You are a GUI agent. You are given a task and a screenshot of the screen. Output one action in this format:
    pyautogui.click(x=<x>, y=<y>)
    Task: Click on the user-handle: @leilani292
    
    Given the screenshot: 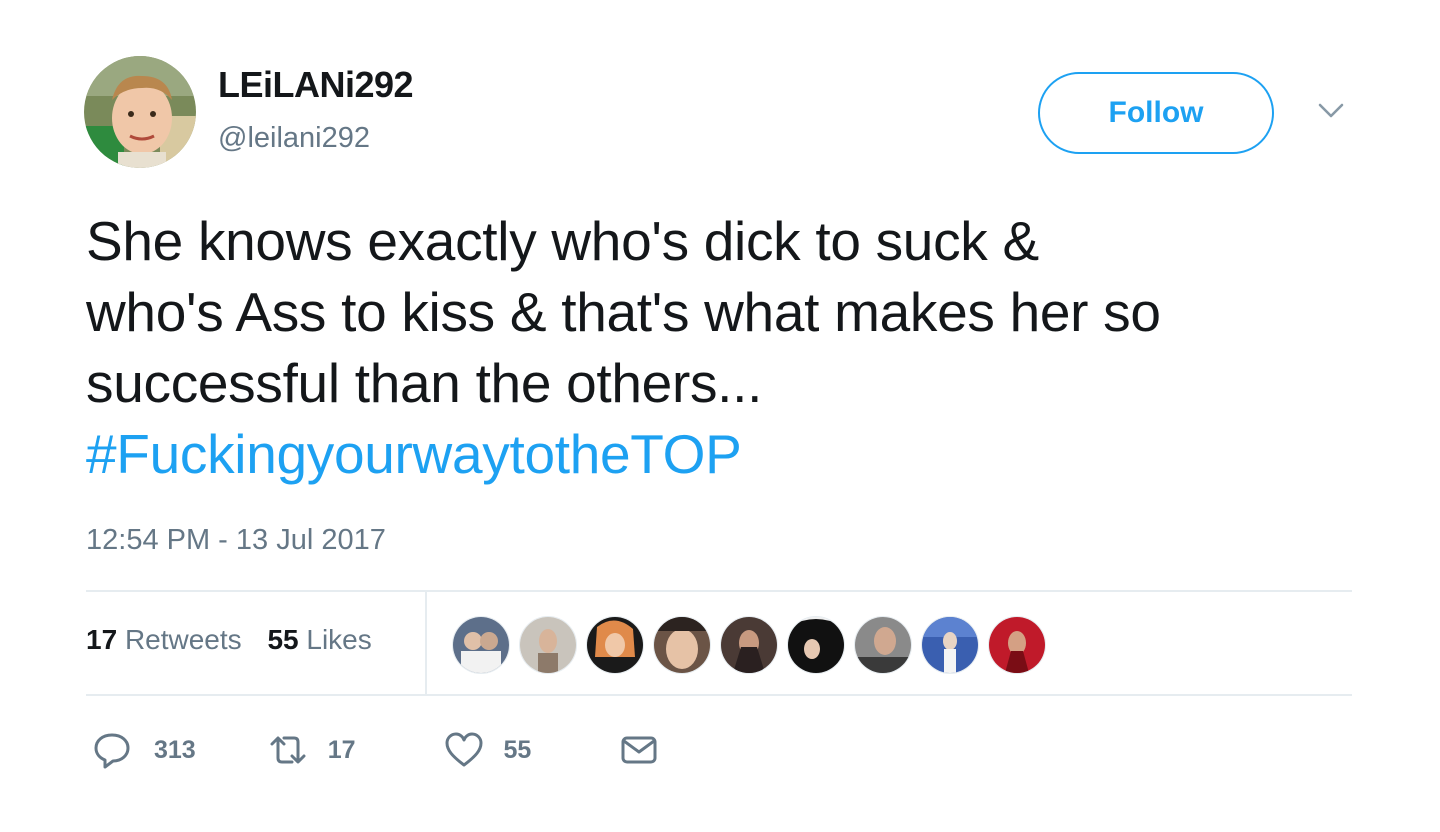 What is the action you would take?
    pyautogui.click(x=294, y=138)
    